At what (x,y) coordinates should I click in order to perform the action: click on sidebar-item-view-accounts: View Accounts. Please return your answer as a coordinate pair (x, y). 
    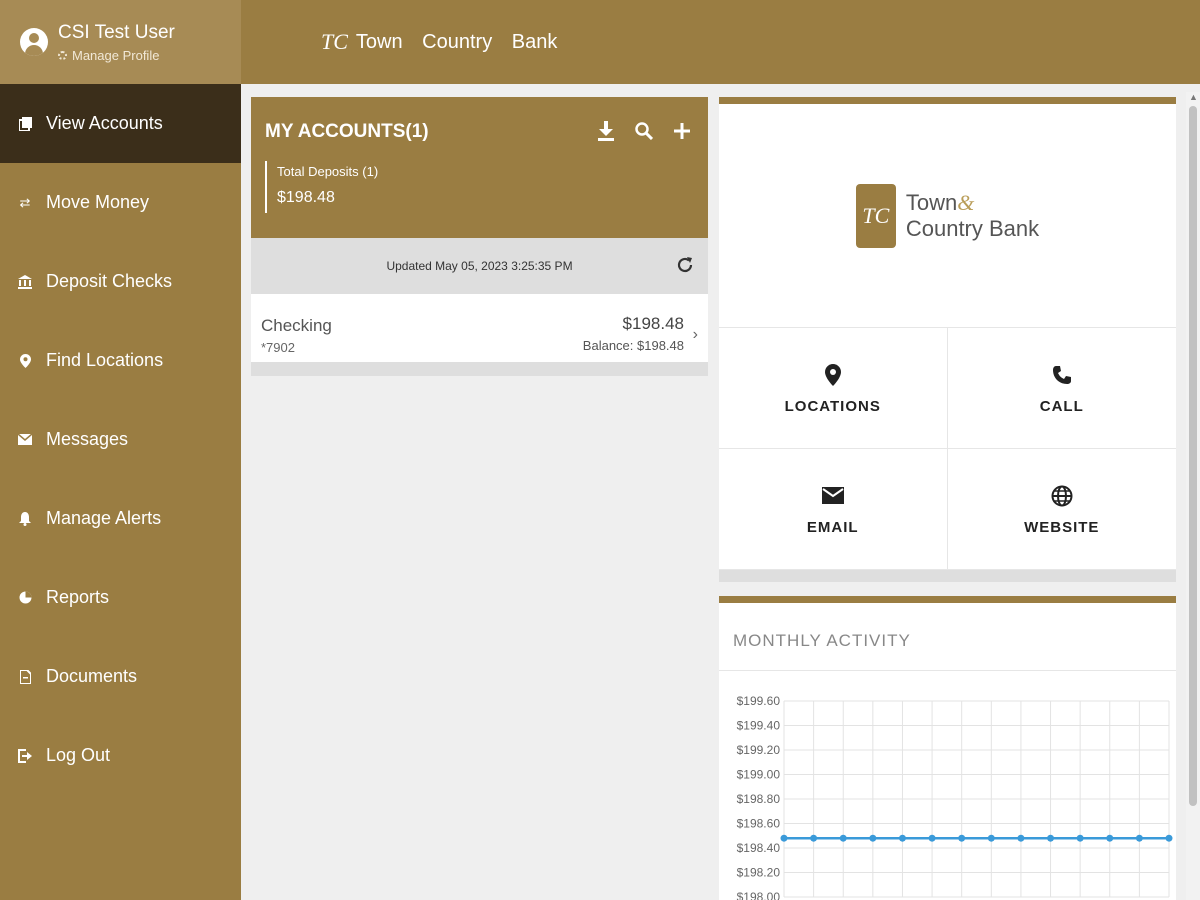
    Looking at the image, I should click on (120, 123).